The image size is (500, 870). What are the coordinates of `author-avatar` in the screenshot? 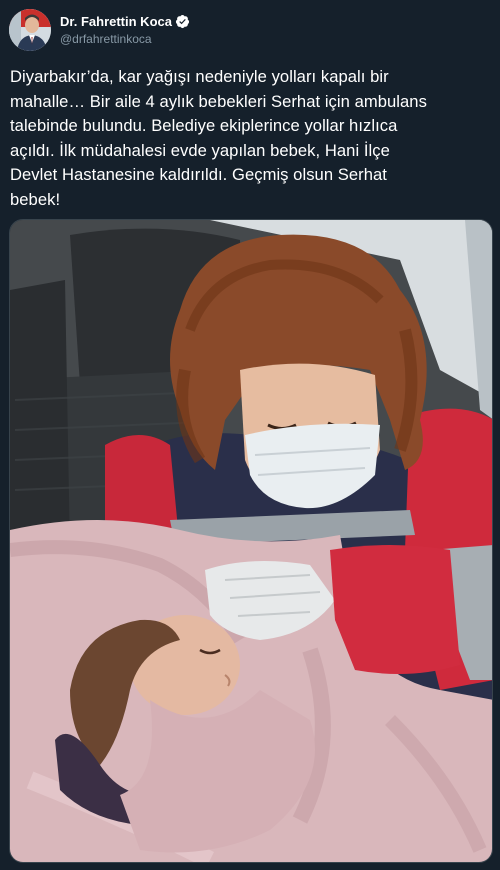 It's located at (30, 30).